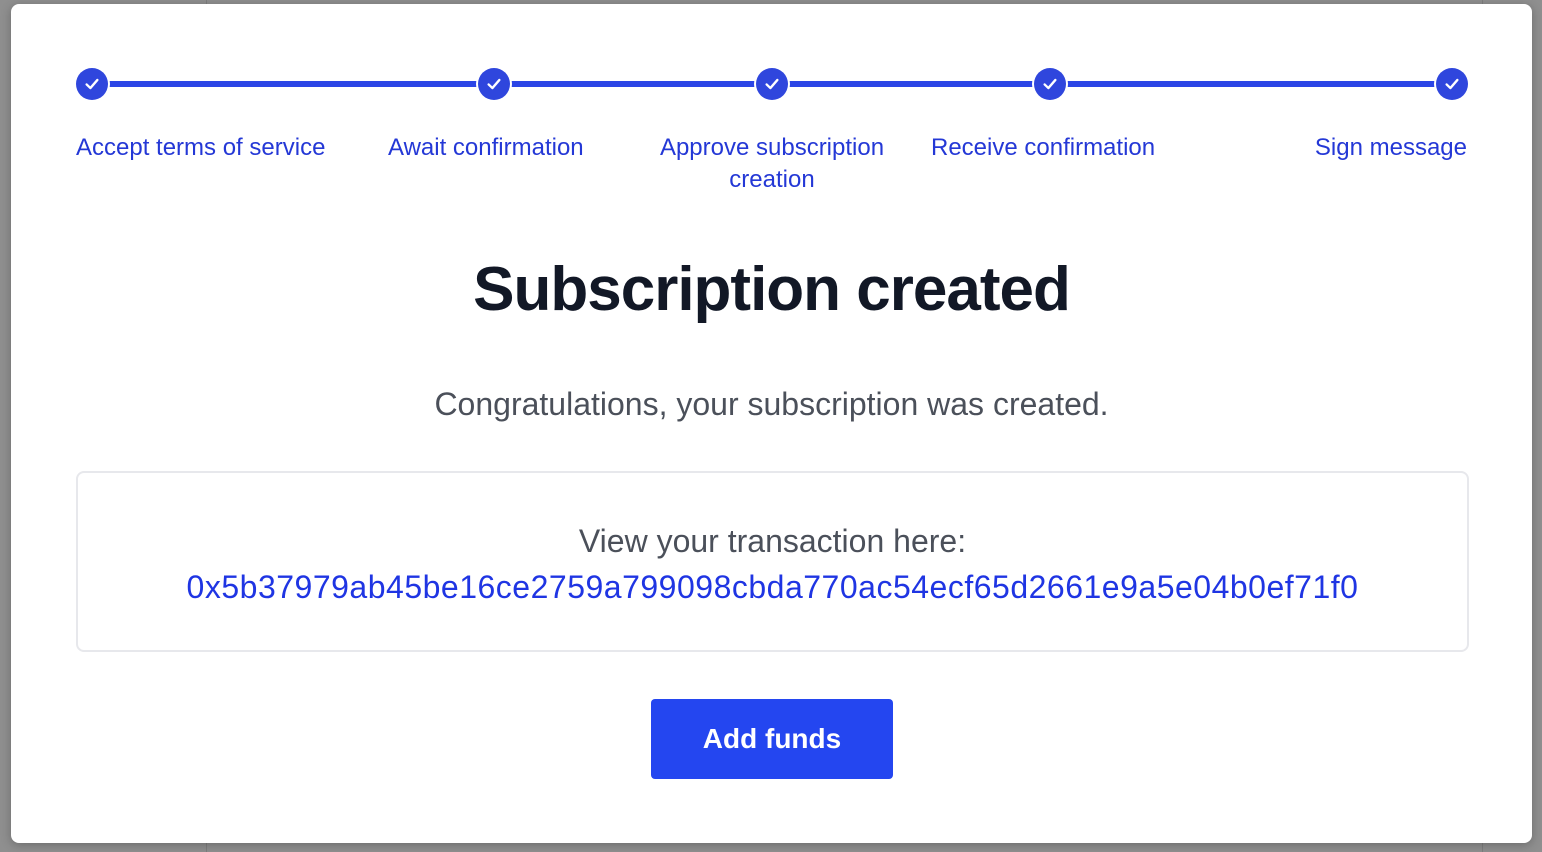 Image resolution: width=1542 pixels, height=852 pixels. Describe the element at coordinates (1050, 84) in the screenshot. I see `step-4-check-icon` at that location.